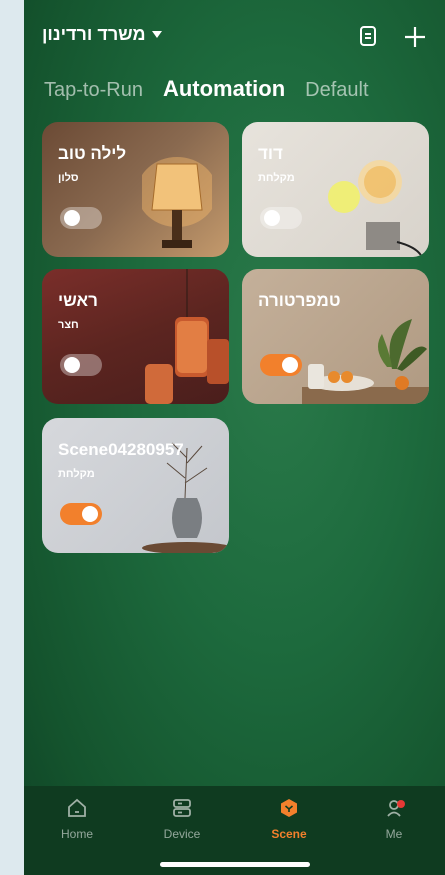  I want to click on home-selector: משרד ורדינון, so click(102, 34).